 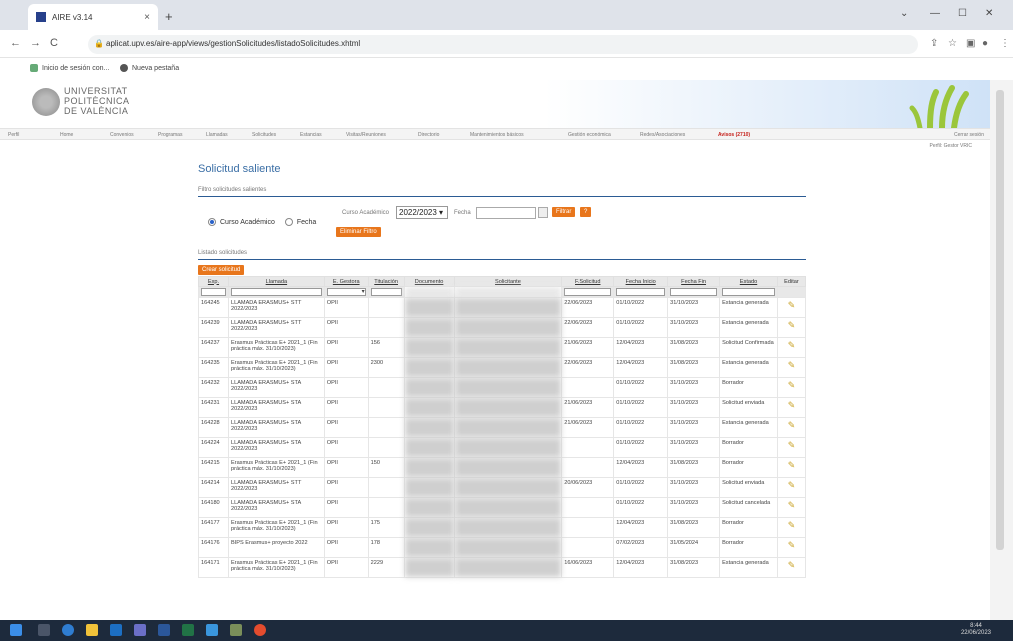 What do you see at coordinates (641, 292) in the screenshot?
I see `filter-fecha-inicio-input` at bounding box center [641, 292].